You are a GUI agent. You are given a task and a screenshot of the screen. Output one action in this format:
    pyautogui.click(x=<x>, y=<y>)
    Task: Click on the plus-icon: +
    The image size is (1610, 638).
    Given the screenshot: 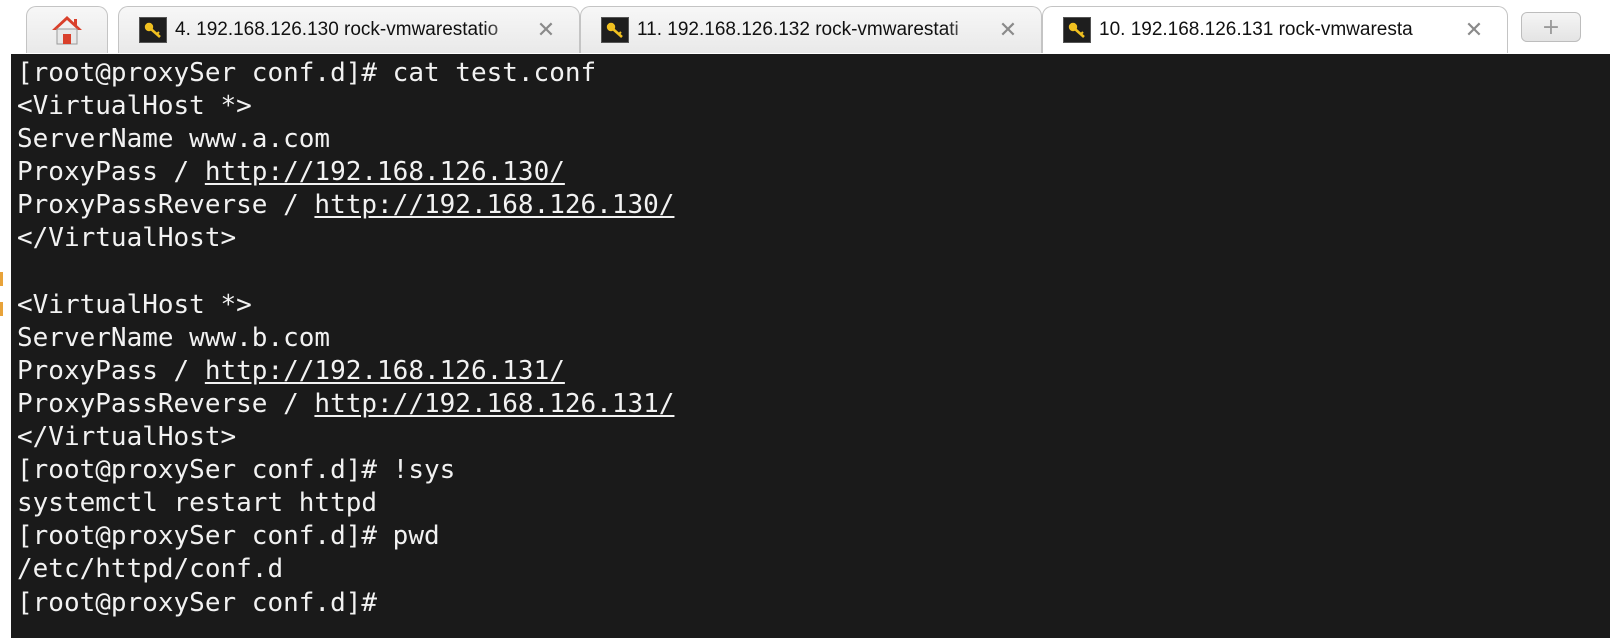 What is the action you would take?
    pyautogui.click(x=1551, y=27)
    